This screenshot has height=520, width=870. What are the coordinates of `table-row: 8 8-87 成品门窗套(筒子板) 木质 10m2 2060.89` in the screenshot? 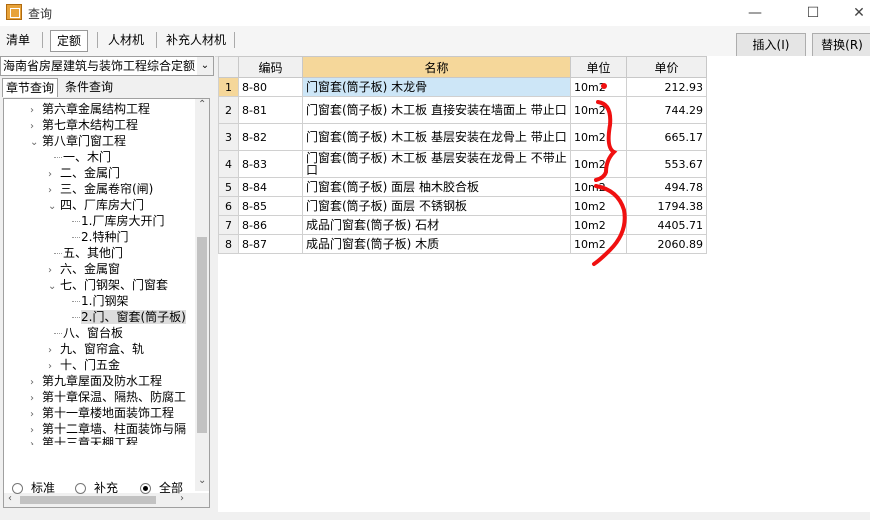 It's located at (462, 244).